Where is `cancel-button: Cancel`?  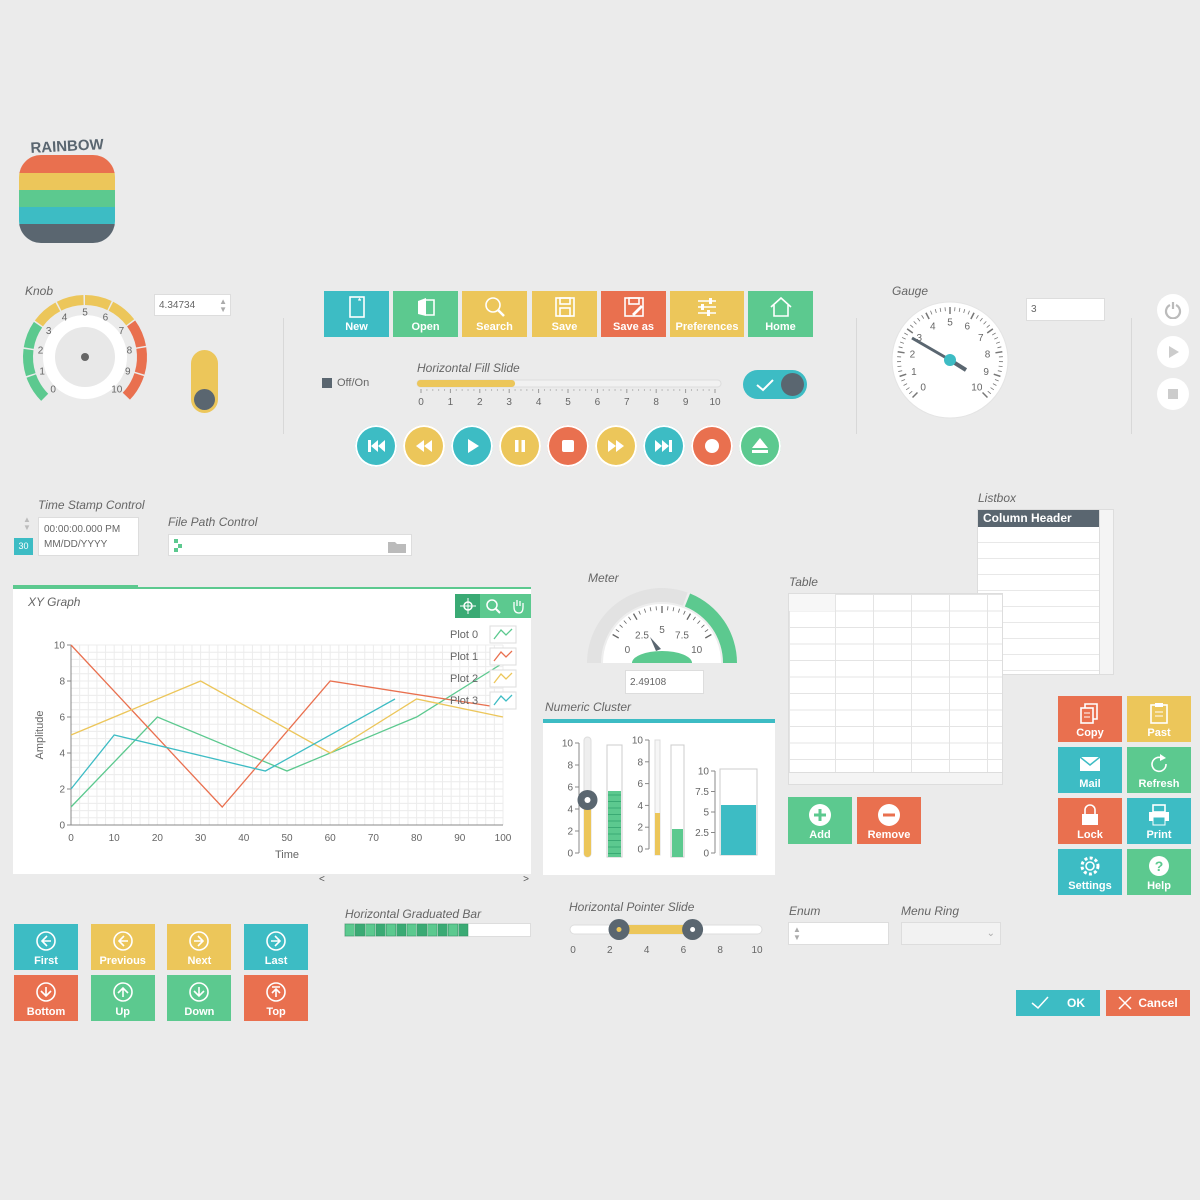 cancel-button: Cancel is located at coordinates (1148, 1003).